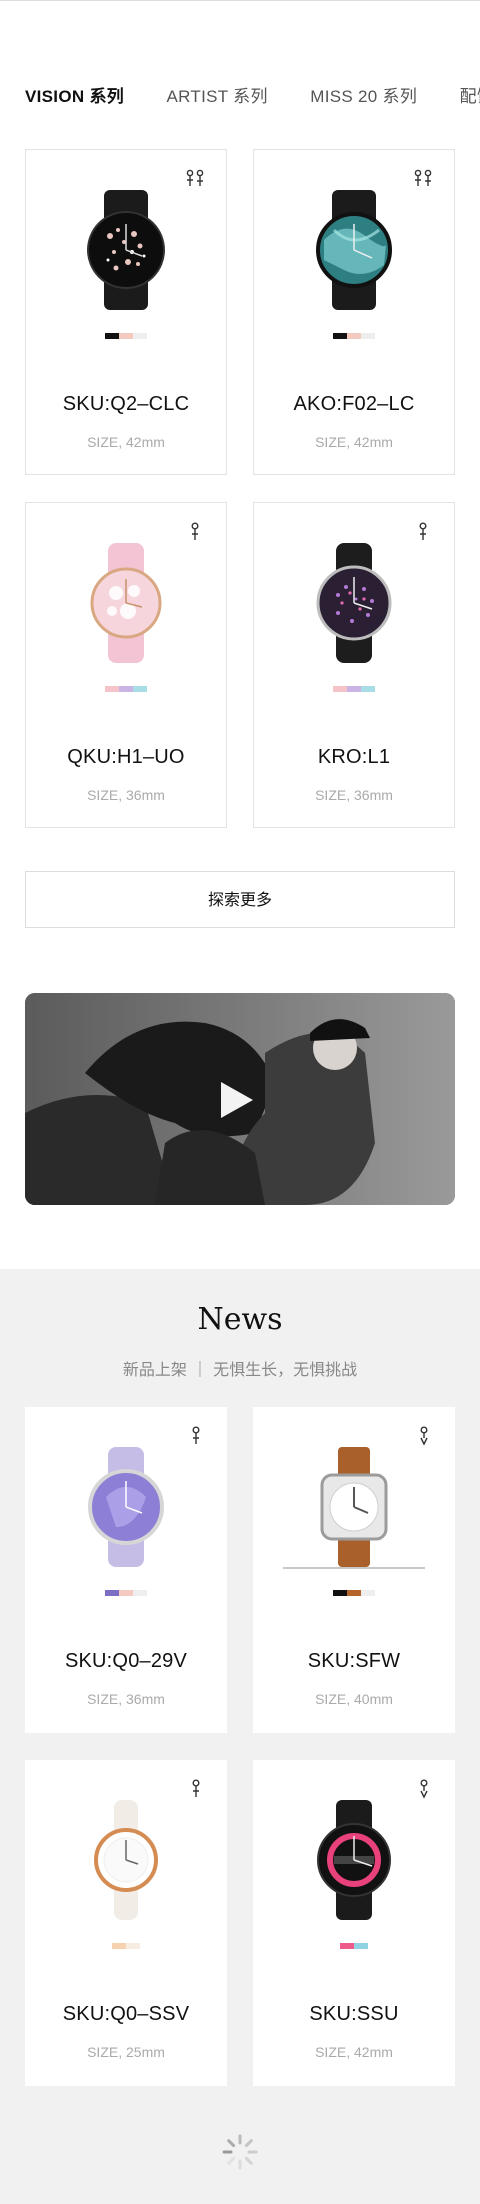 The width and height of the screenshot is (480, 2204). I want to click on product-card: SKU:SFW SIZE, 40mm, so click(354, 1570).